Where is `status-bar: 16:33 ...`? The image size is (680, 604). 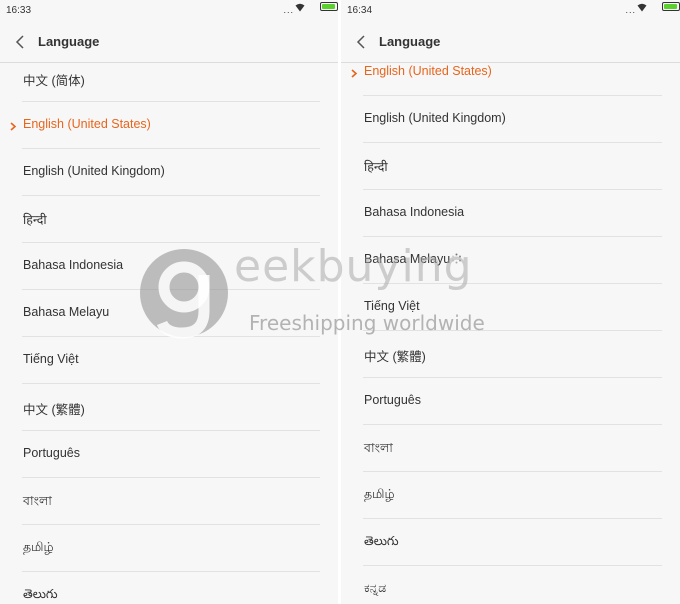
status-bar: 16:33 ... is located at coordinates (169, 11).